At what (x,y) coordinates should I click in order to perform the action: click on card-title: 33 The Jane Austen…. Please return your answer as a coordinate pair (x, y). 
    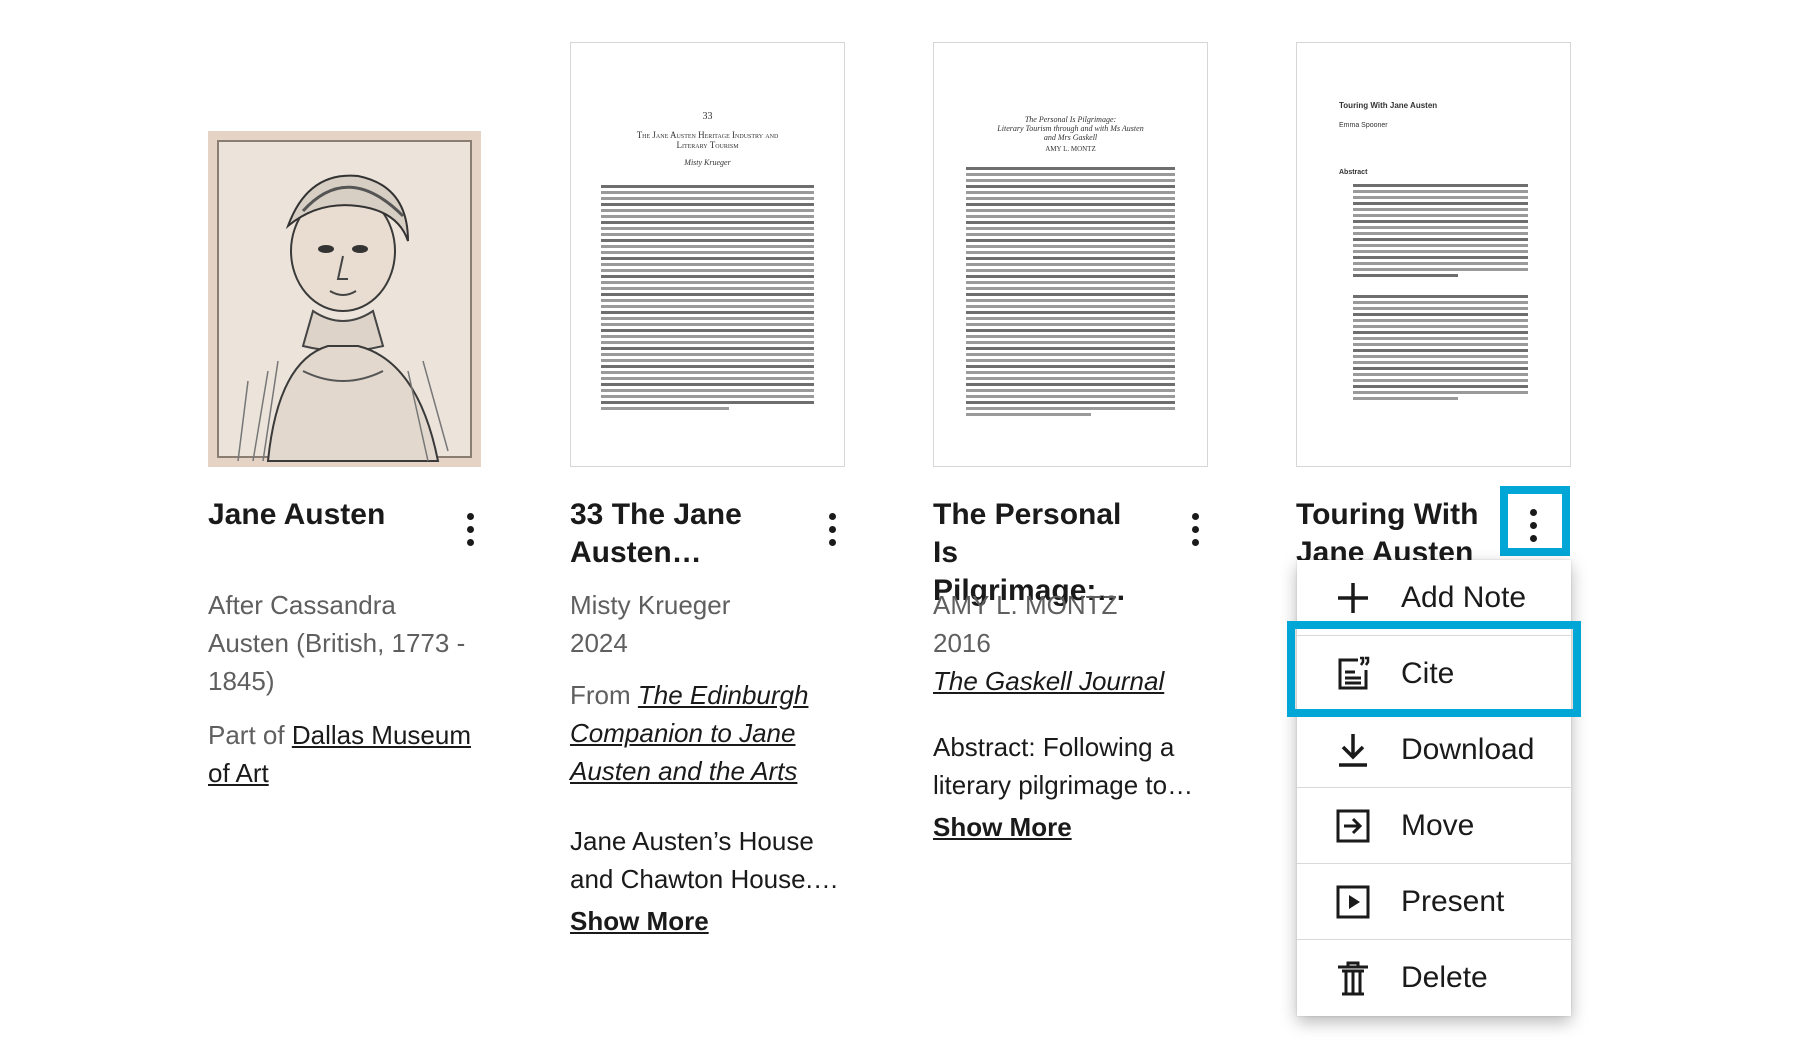
    Looking at the image, I should click on (680, 534).